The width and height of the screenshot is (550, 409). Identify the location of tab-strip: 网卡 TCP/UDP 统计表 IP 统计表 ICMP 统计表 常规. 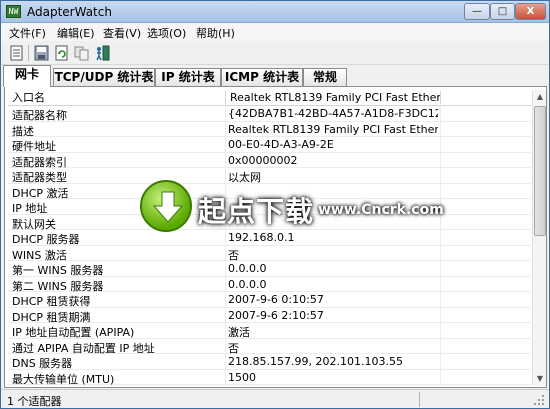
(275, 76).